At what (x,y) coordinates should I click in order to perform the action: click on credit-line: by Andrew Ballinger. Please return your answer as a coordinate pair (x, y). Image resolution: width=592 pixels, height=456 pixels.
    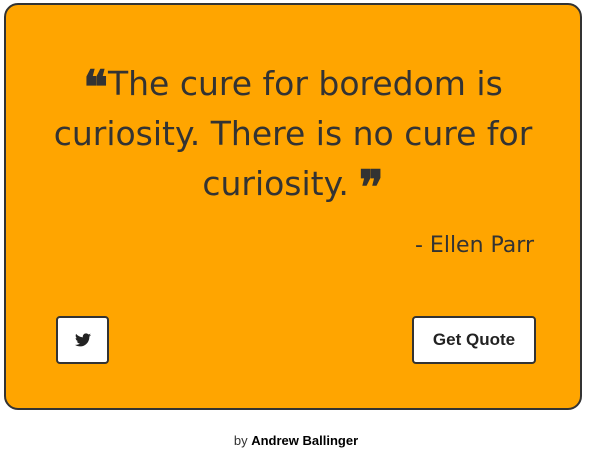
    Looking at the image, I should click on (296, 440).